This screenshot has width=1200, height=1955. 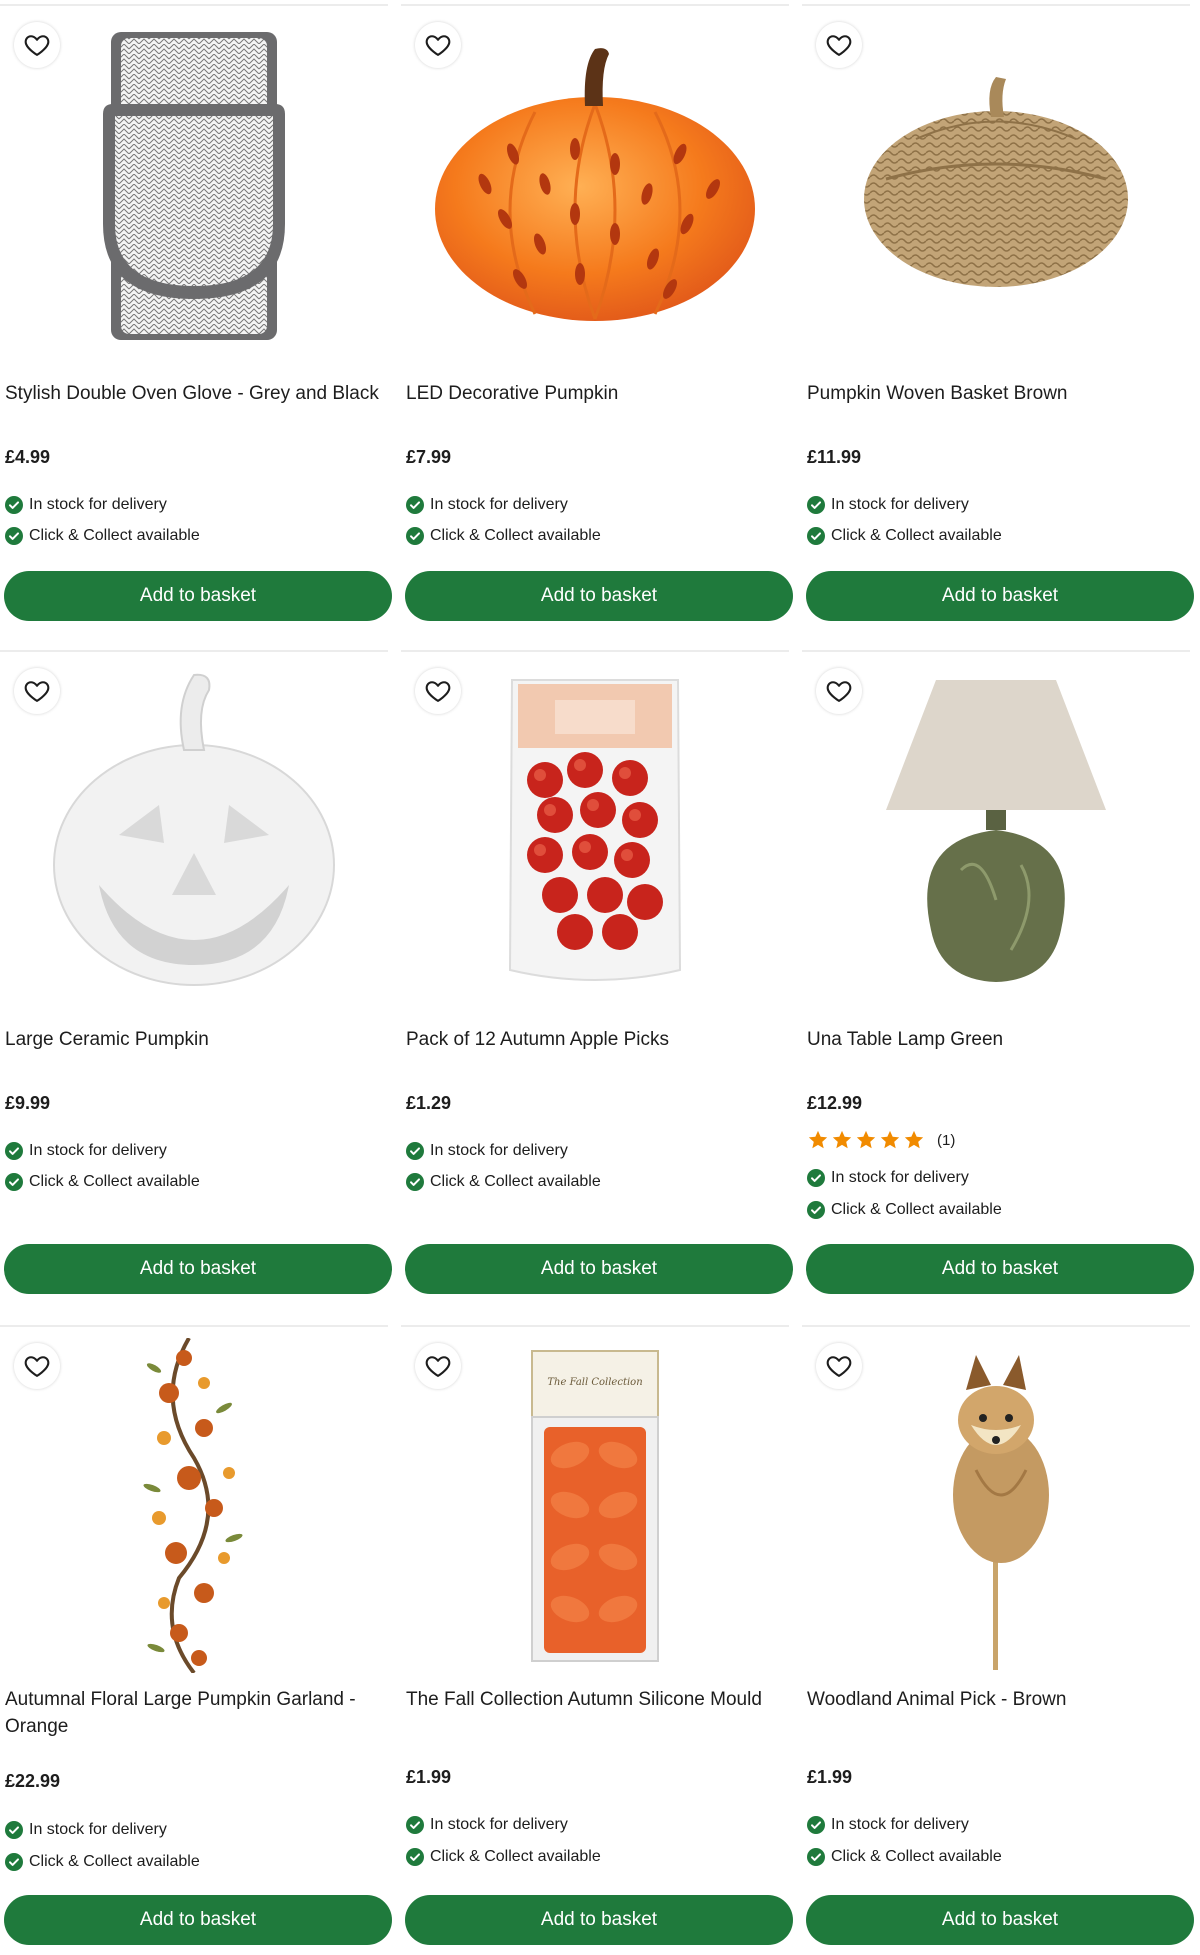 I want to click on product-title: Pack of 12 Autumn Apple Picks, so click(x=597, y=1039).